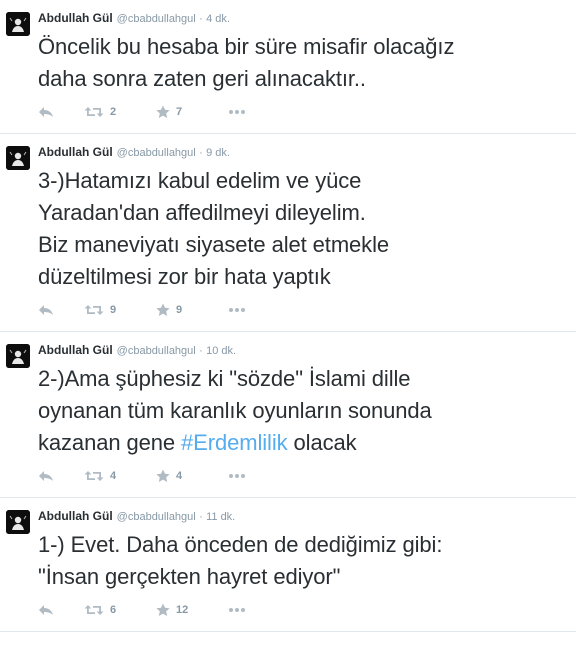 This screenshot has height=660, width=576. Describe the element at coordinates (307, 350) in the screenshot. I see `tweet-header: Abdullah Gül @cbabdullahgul · 10 dk.` at that location.